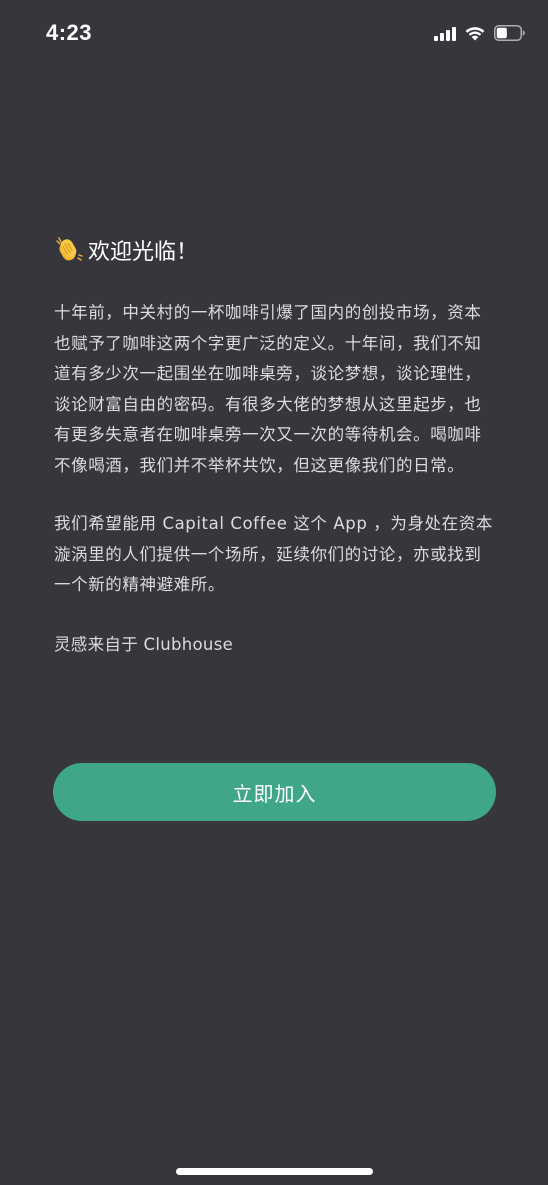 The image size is (548, 1185). Describe the element at coordinates (274, 792) in the screenshot. I see `join-now-button: 立即加入` at that location.